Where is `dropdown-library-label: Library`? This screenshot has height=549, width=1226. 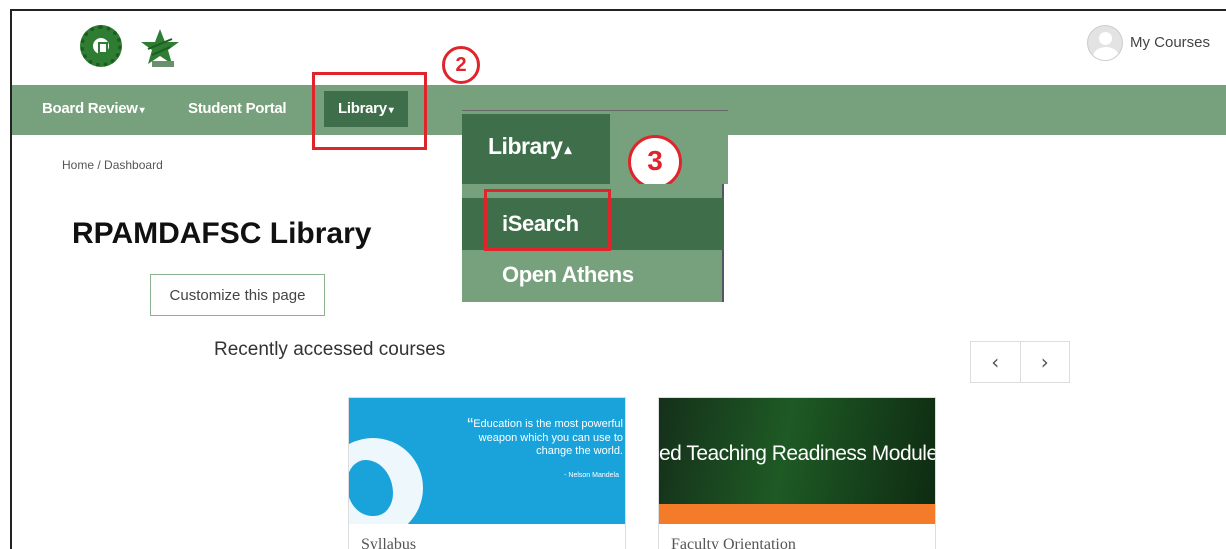
dropdown-library-label: Library is located at coordinates (525, 146).